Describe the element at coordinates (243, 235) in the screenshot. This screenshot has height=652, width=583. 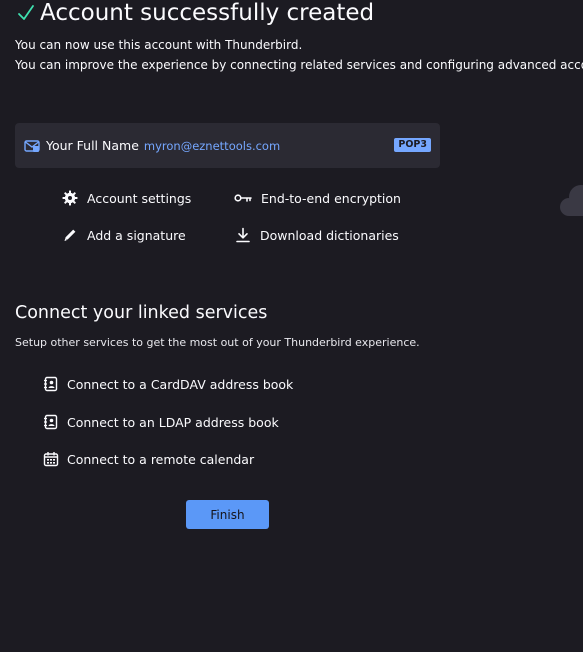
I see `download-icon` at that location.